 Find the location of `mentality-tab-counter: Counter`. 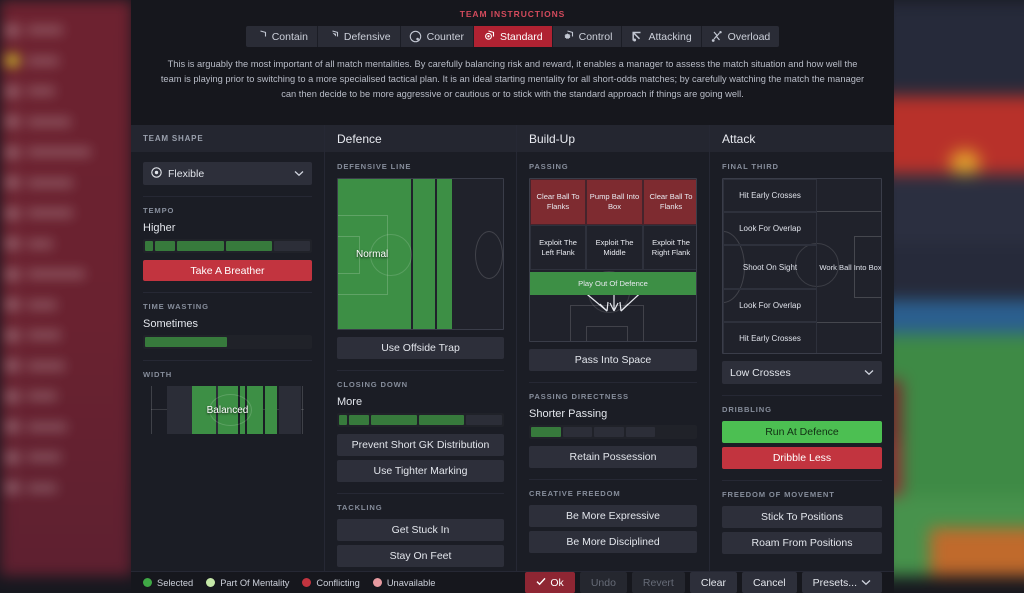

mentality-tab-counter: Counter is located at coordinates (437, 36).